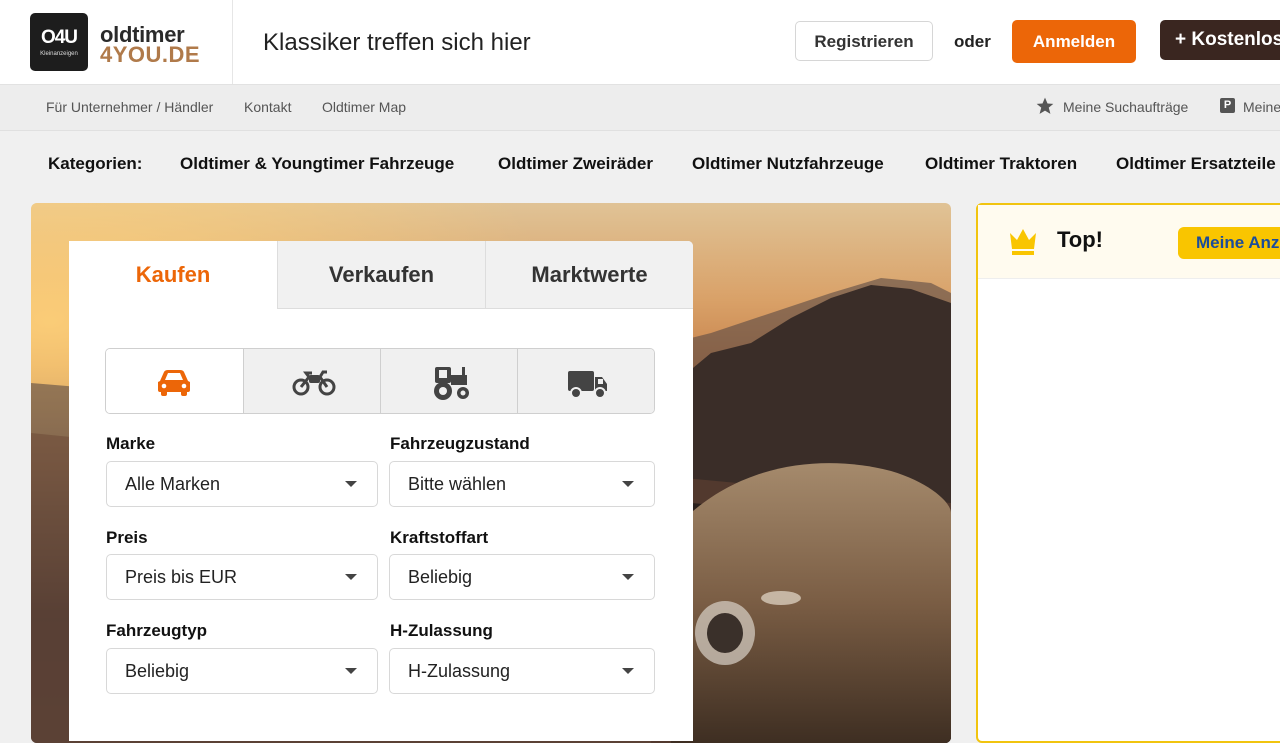 This screenshot has width=1280, height=743. What do you see at coordinates (522, 577) in the screenshot?
I see `select-fuel: Beliebig` at bounding box center [522, 577].